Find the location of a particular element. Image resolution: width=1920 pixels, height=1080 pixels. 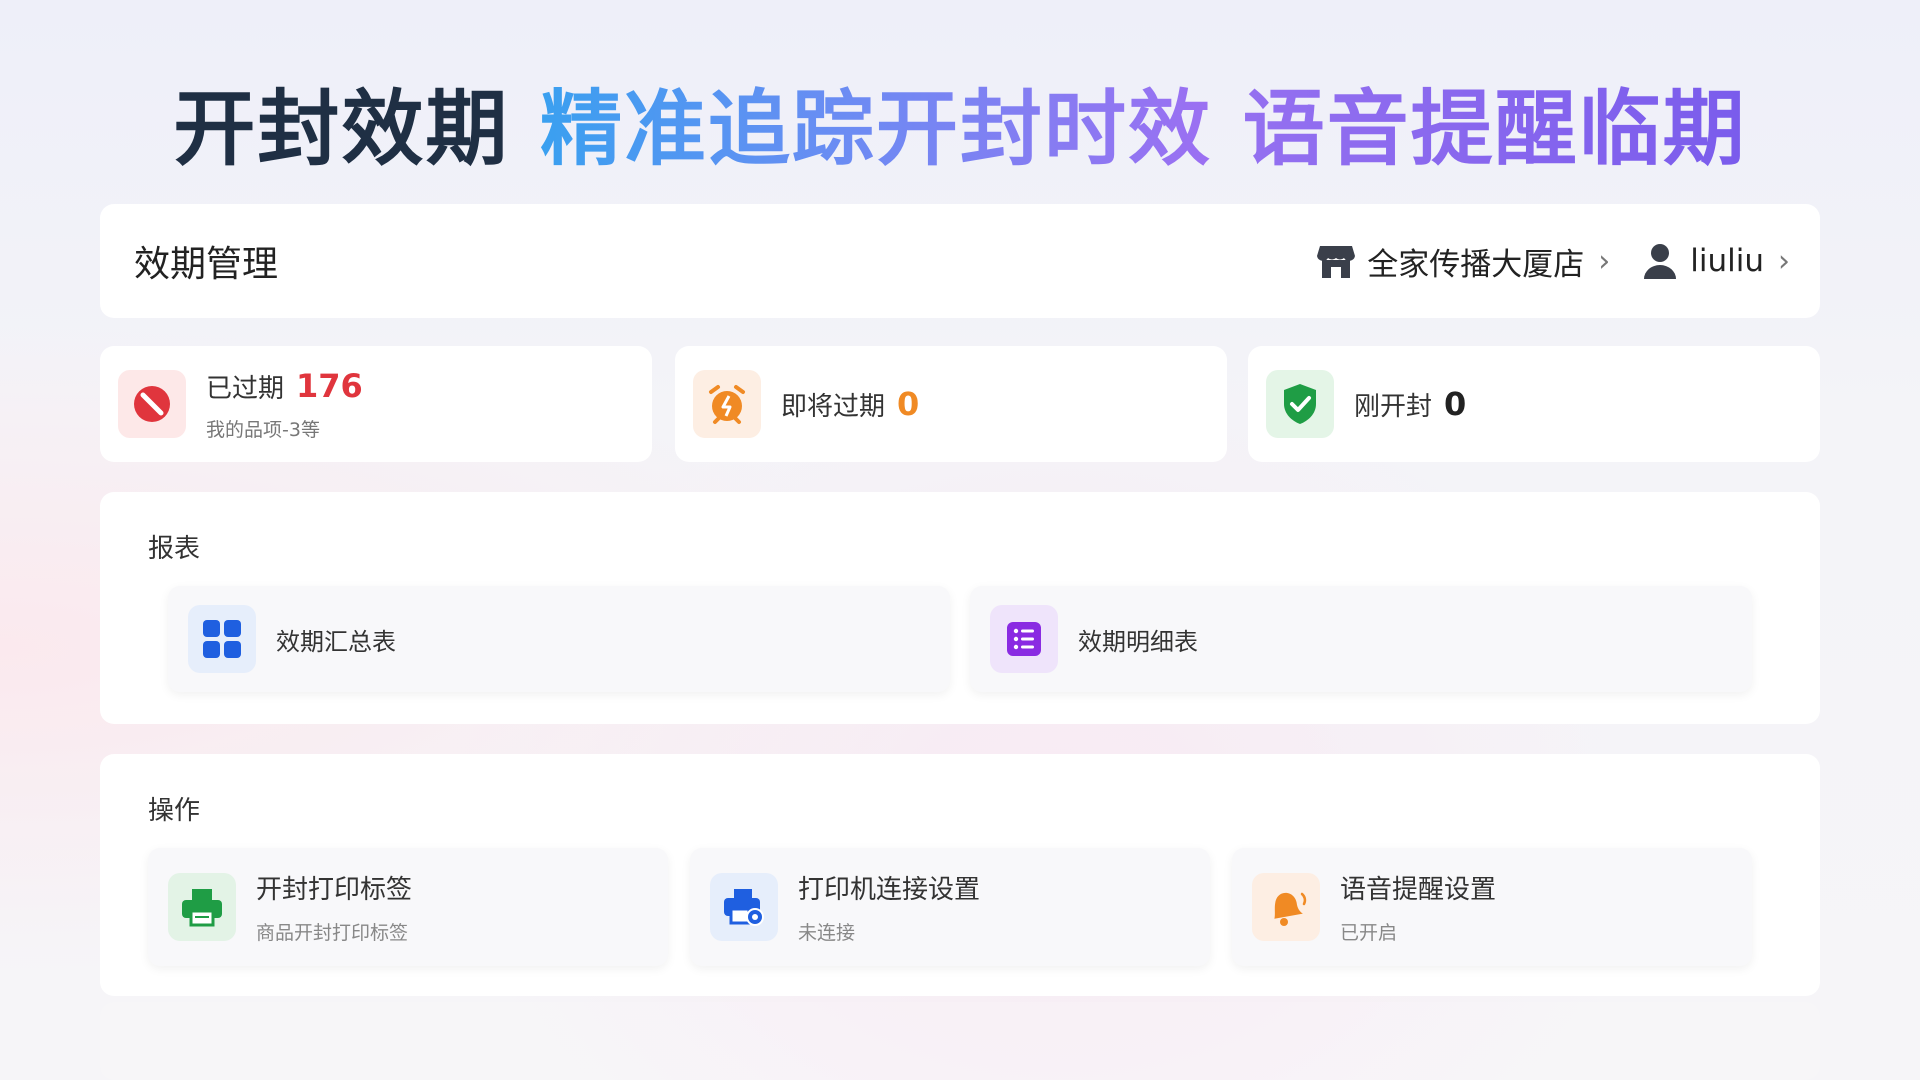

reflection is located at coordinates (960, 1041).